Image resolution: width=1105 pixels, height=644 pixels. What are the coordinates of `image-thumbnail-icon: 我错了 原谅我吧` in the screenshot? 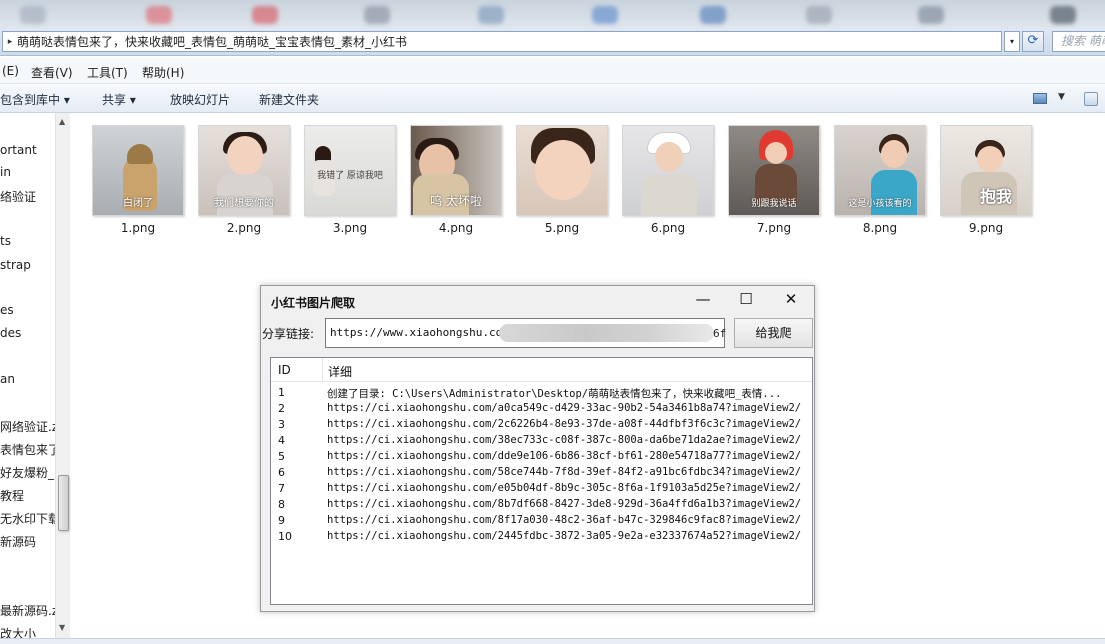 It's located at (350, 170).